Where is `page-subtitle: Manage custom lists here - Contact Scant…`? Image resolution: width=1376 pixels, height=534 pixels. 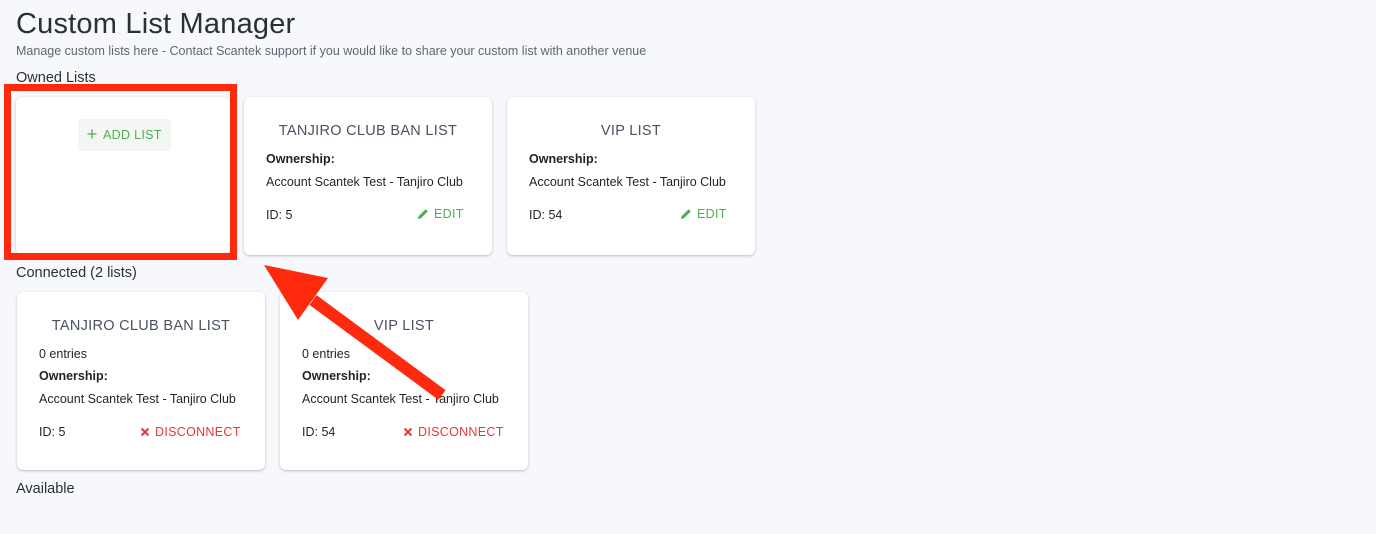
page-subtitle: Manage custom lists here - Contact Scant… is located at coordinates (331, 51).